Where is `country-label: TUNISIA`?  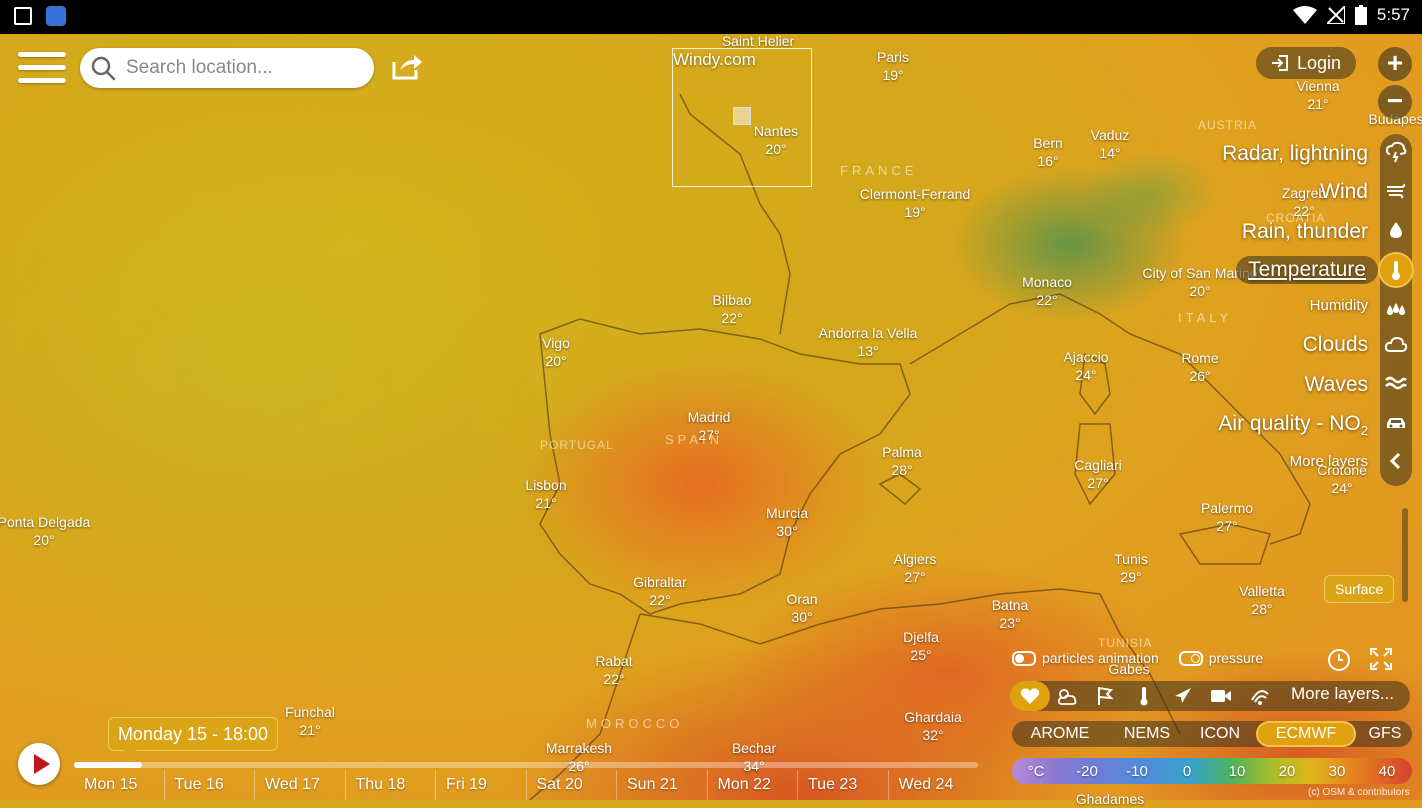 country-label: TUNISIA is located at coordinates (1125, 643).